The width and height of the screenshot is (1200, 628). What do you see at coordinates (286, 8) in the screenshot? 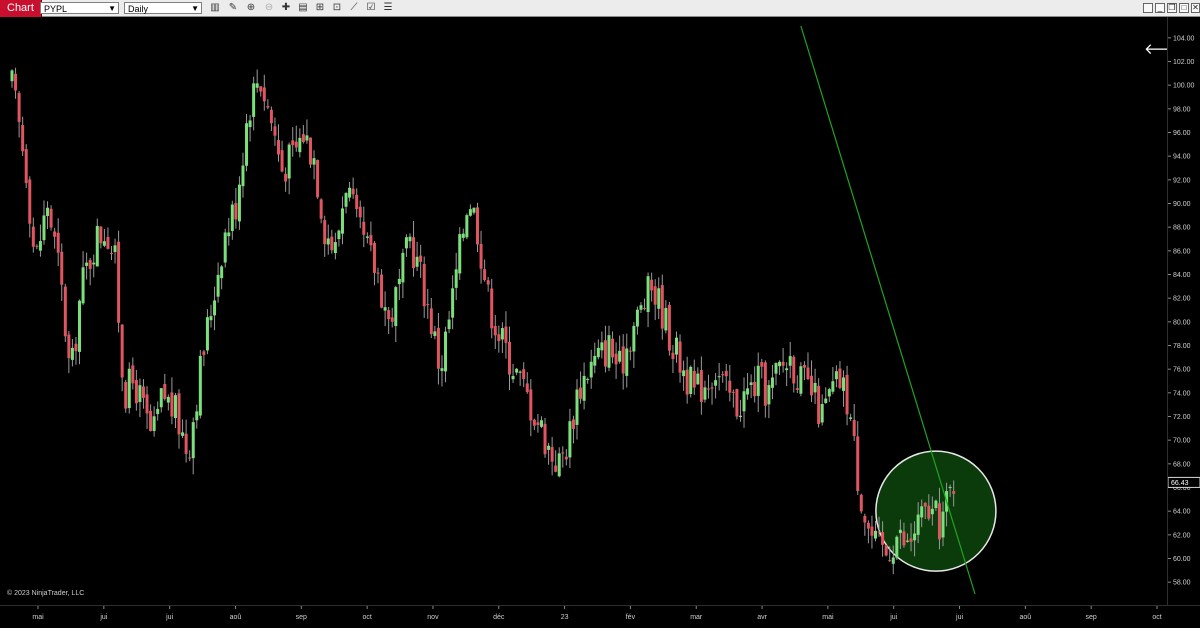
I see `crosshair-icon: ✚` at bounding box center [286, 8].